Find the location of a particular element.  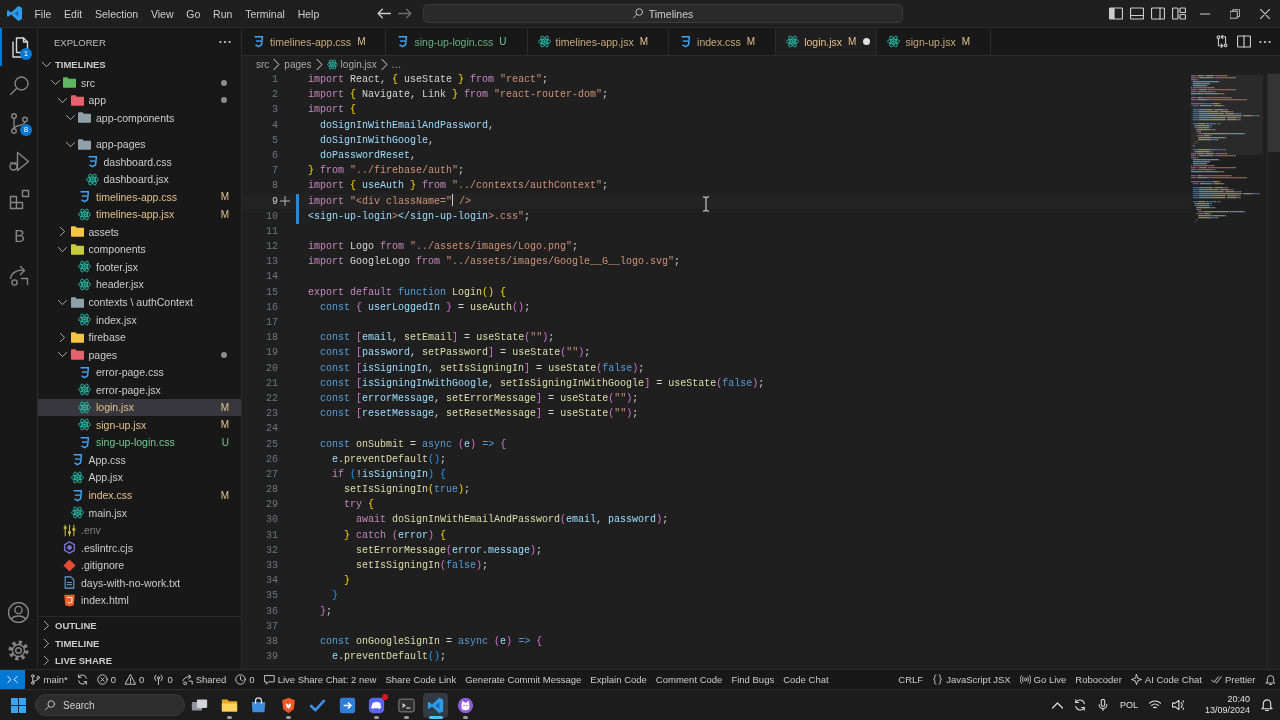

menu-item: View is located at coordinates (162, 13).